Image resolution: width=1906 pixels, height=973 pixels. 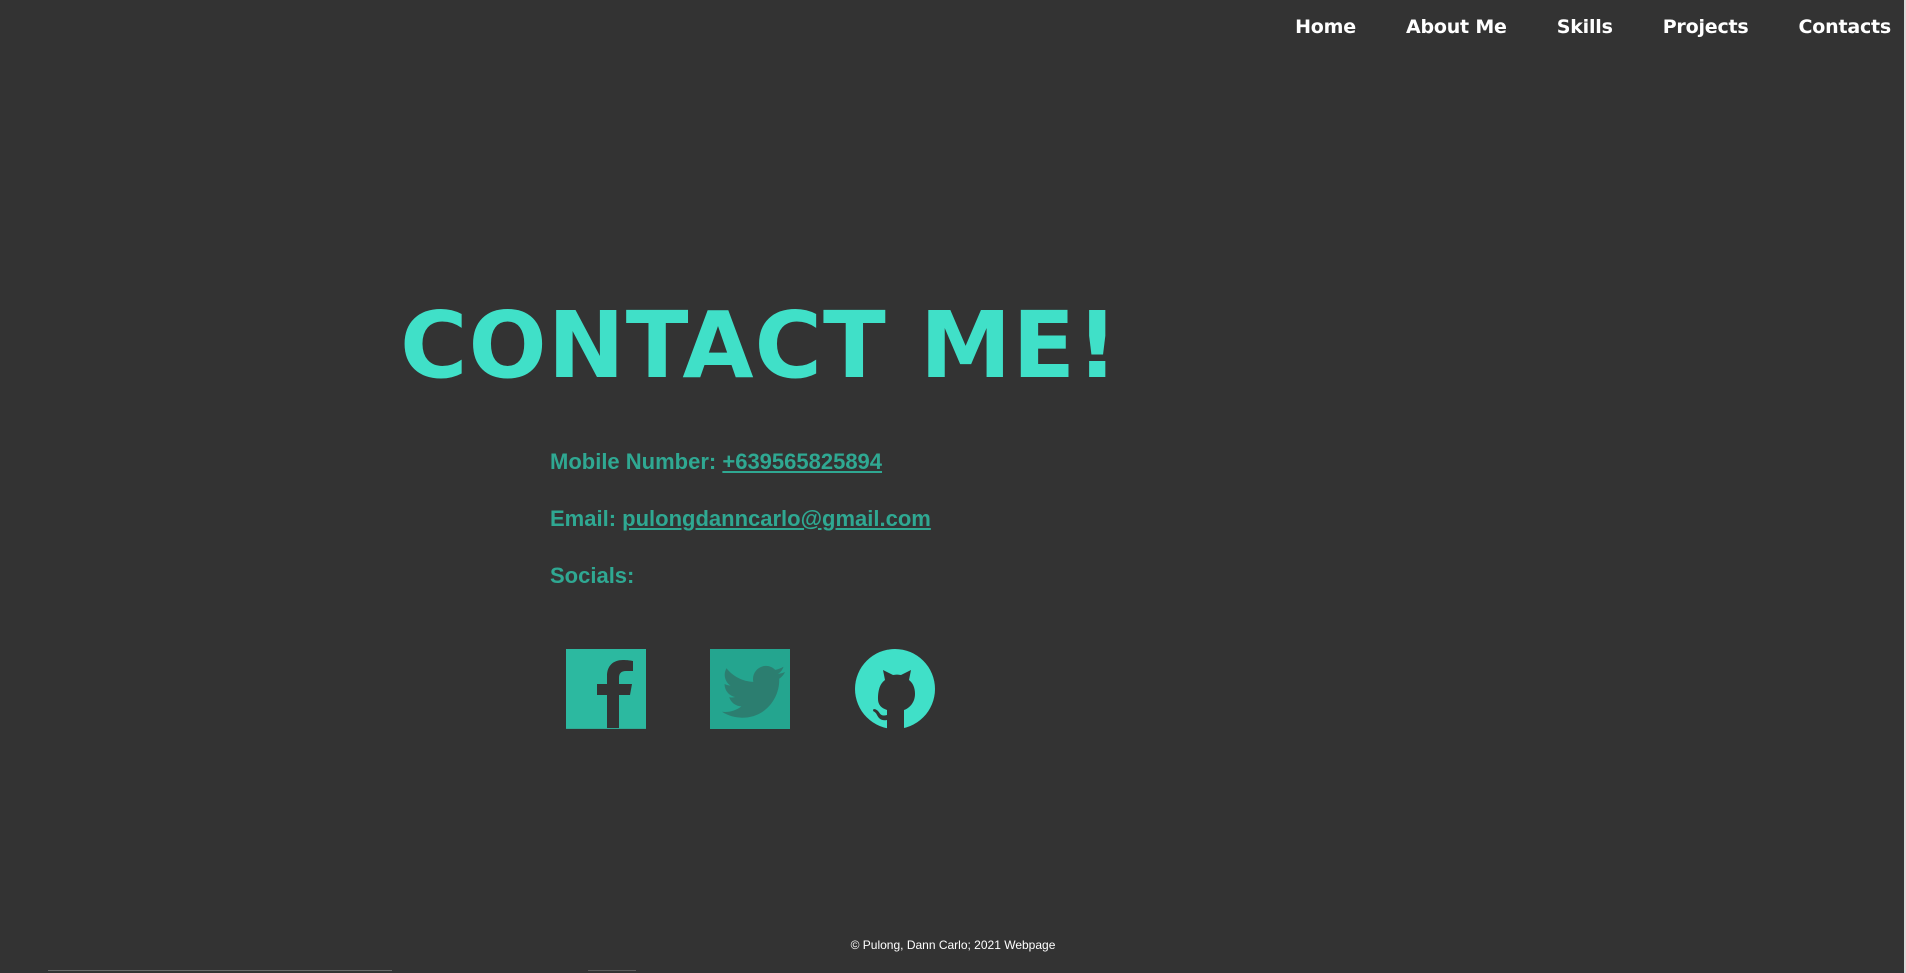 What do you see at coordinates (592, 575) in the screenshot?
I see `socials-label: Socials:` at bounding box center [592, 575].